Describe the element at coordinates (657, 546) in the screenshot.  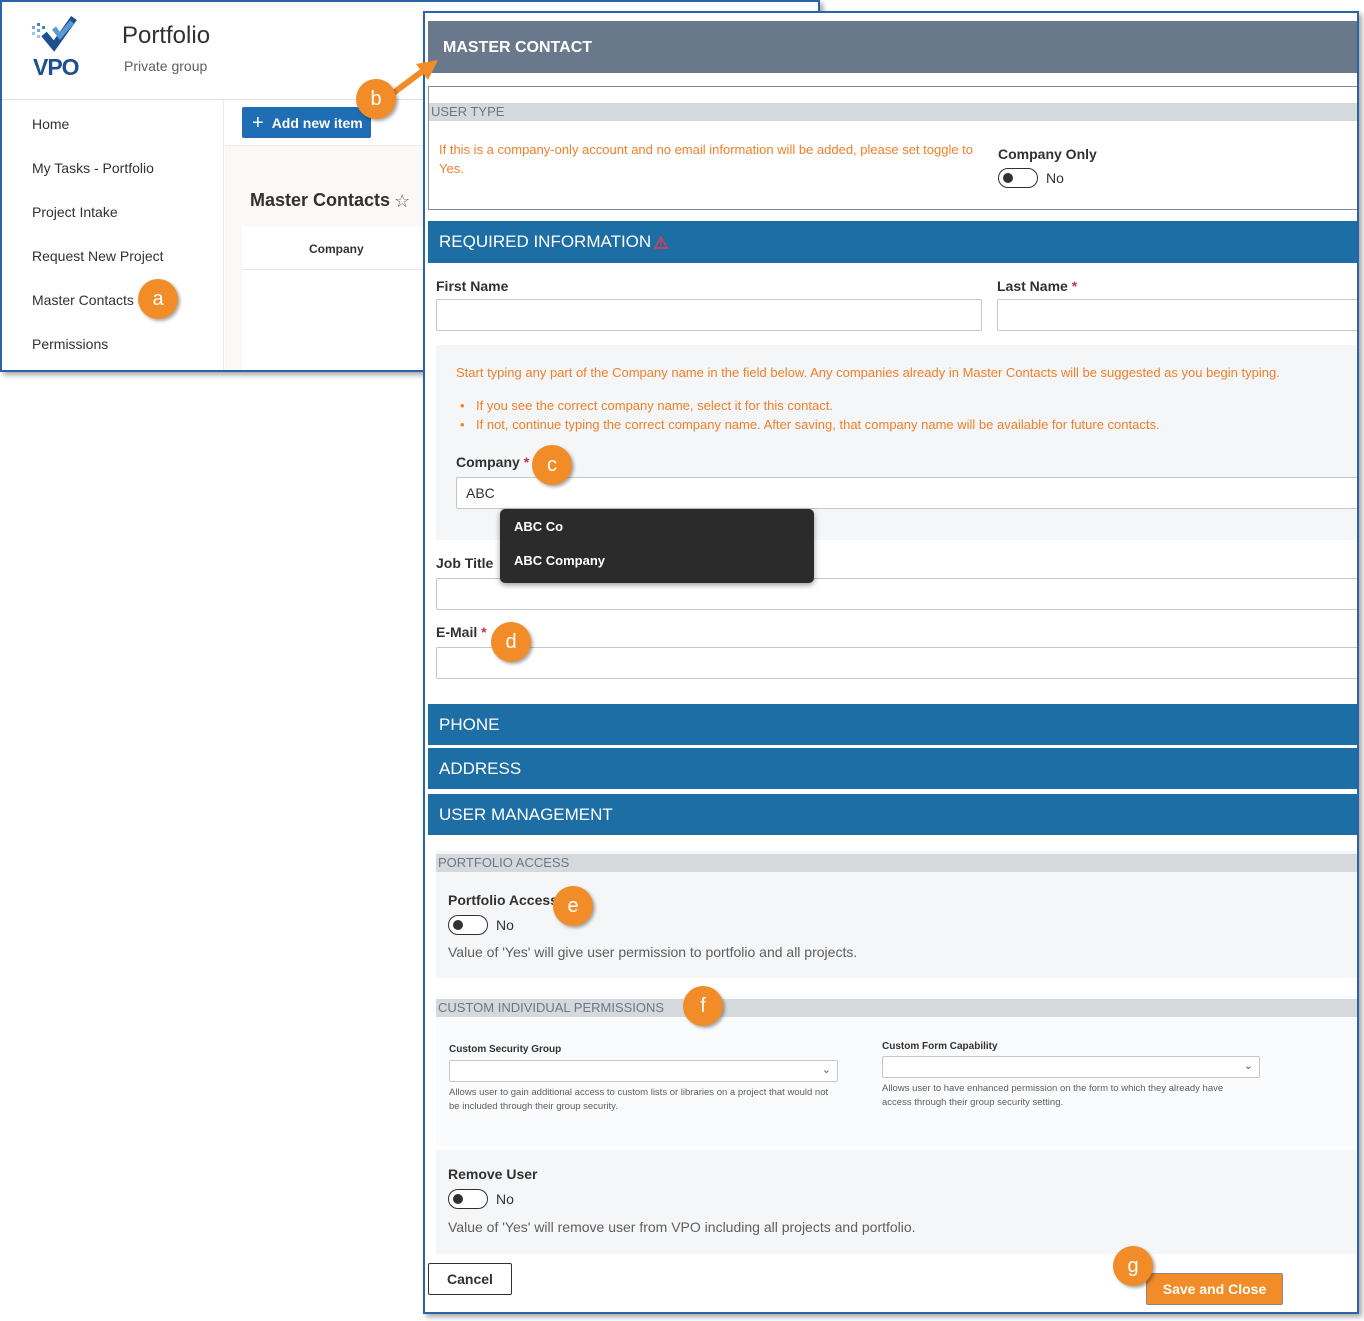
I see `company-suggestions-dropdown: ABC Co ABC Company` at that location.